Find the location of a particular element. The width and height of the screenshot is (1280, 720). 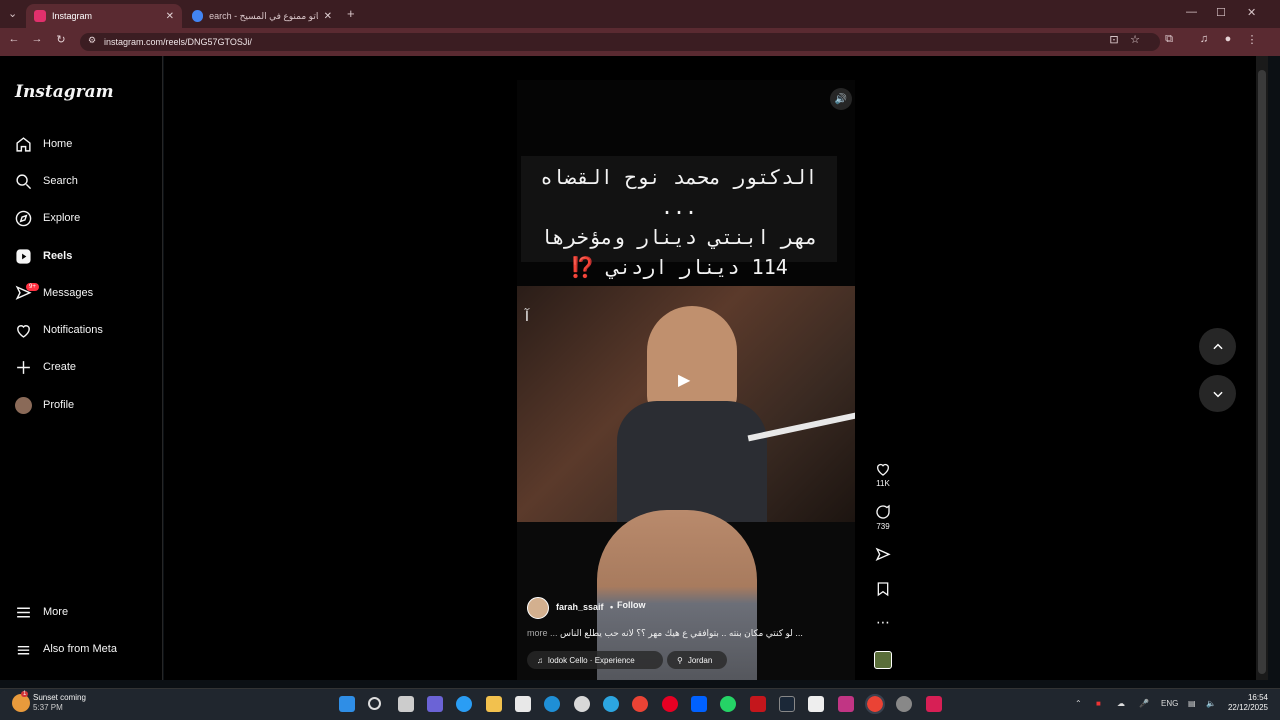

tab-google-search: earch - التاتو ممنوع في المسيح ✕ is located at coordinates (262, 16).